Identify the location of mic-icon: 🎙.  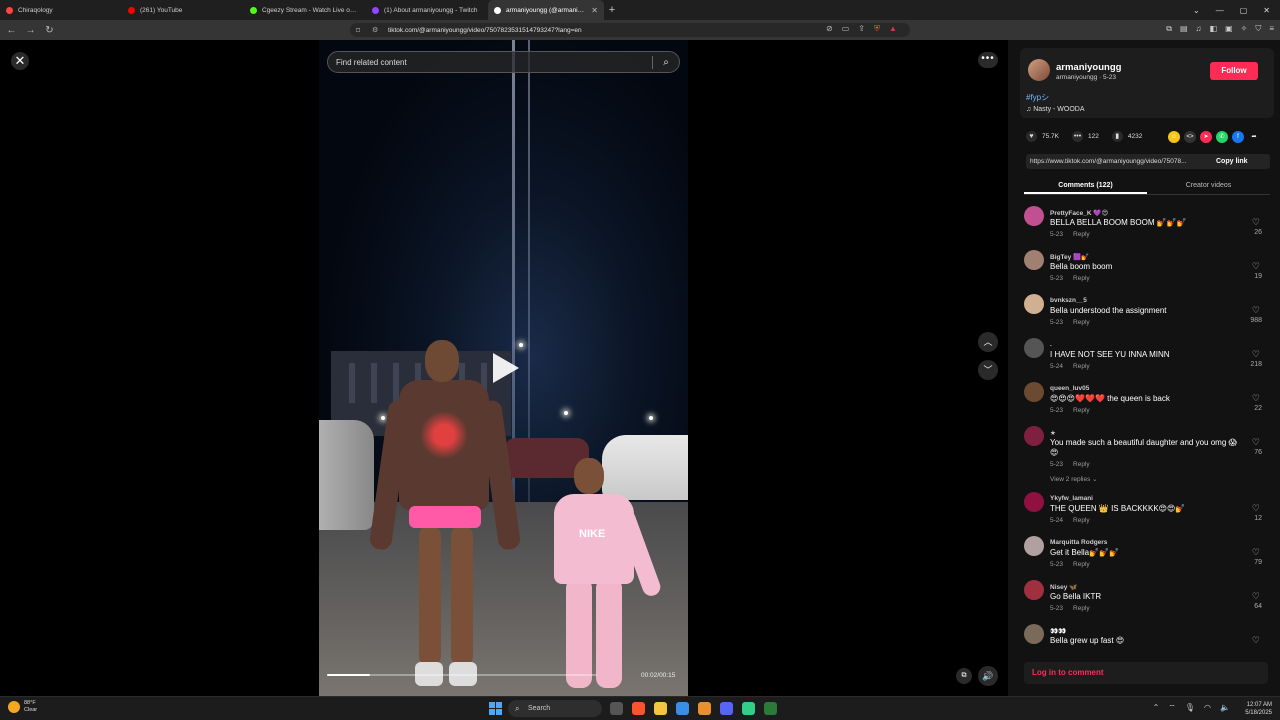
(1190, 708).